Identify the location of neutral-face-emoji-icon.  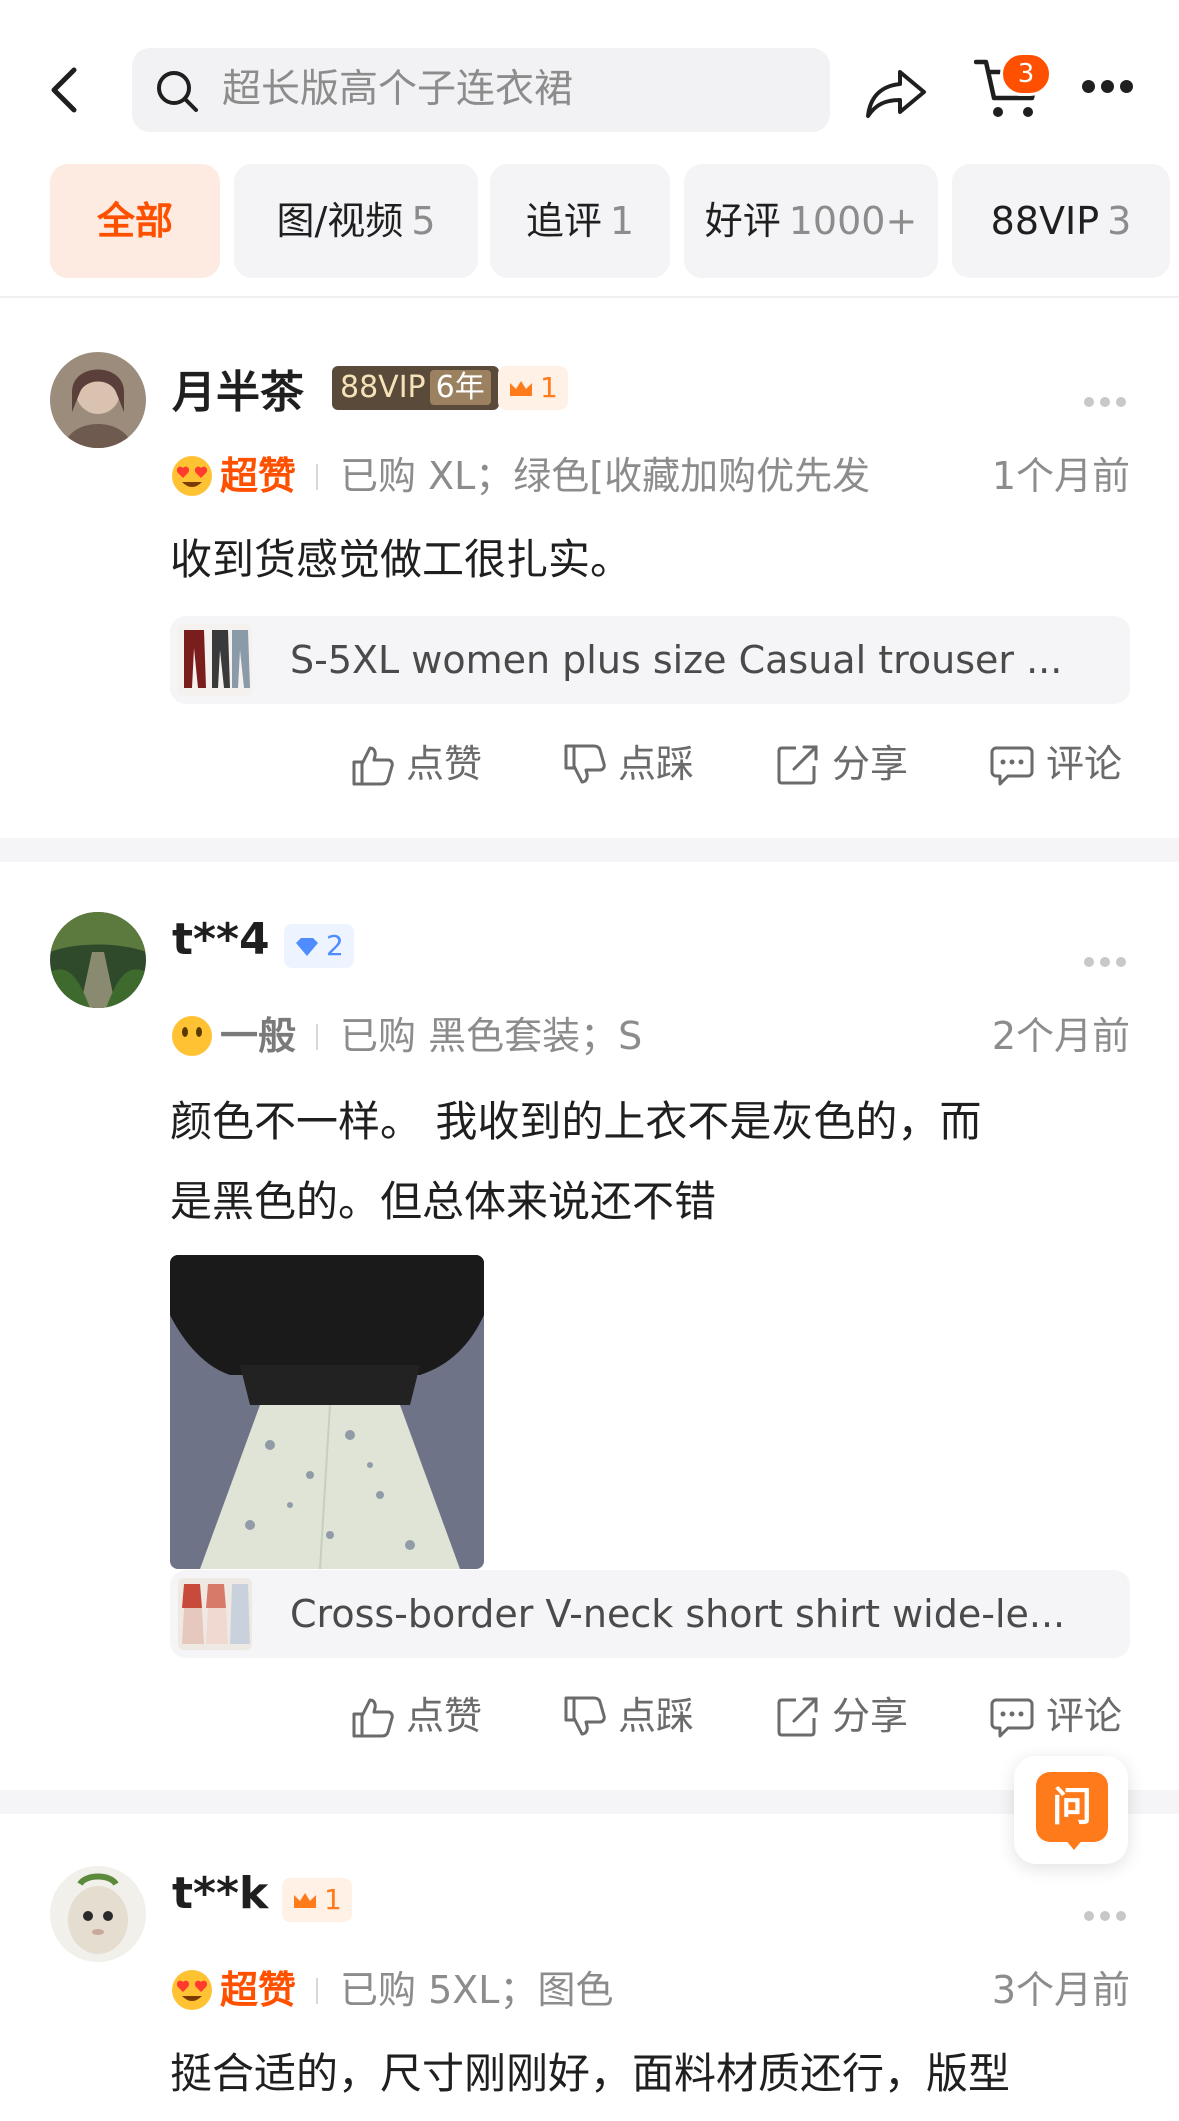
(192, 1036).